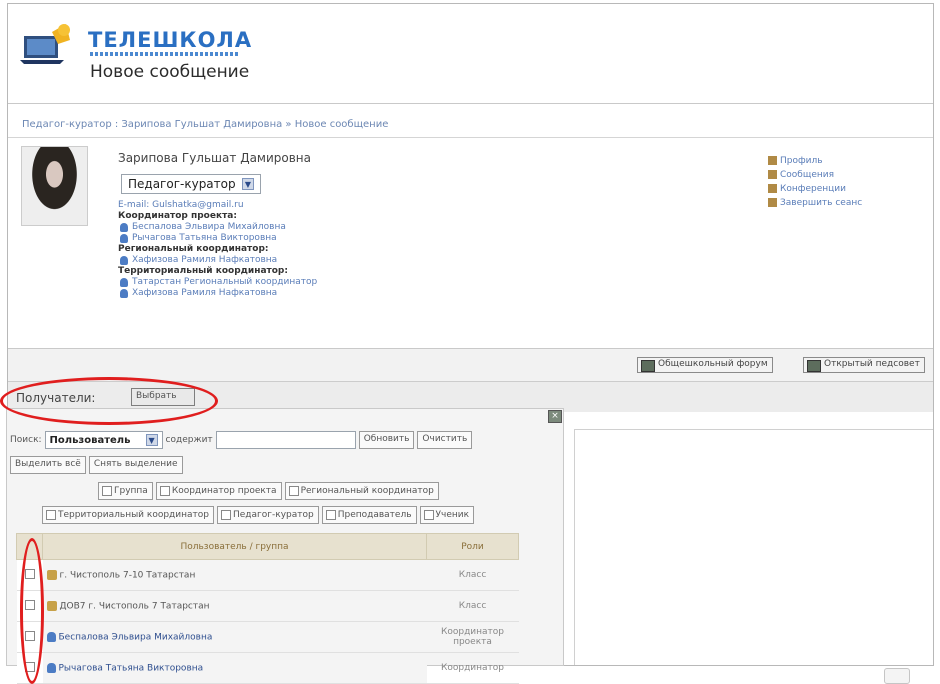 Image resolution: width=940 pixels, height=684 pixels. What do you see at coordinates (54, 186) in the screenshot?
I see `avatar` at bounding box center [54, 186].